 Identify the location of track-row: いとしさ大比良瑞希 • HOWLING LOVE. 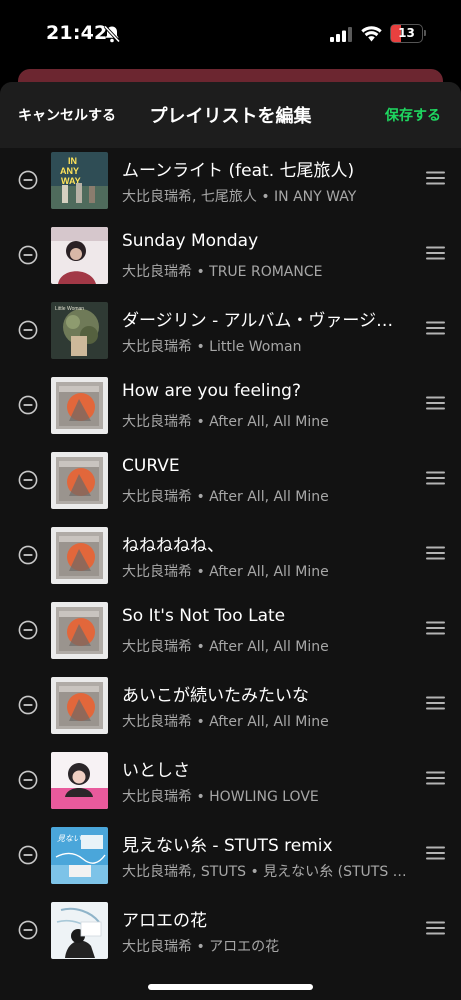
(230, 785).